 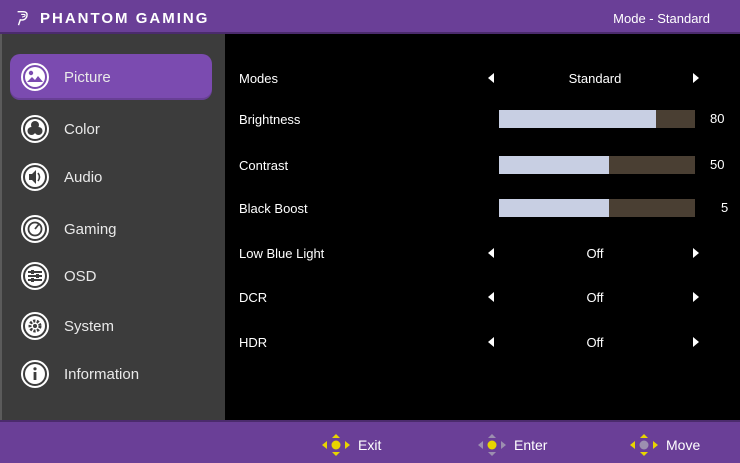 What do you see at coordinates (35, 177) in the screenshot?
I see `audio-icon` at bounding box center [35, 177].